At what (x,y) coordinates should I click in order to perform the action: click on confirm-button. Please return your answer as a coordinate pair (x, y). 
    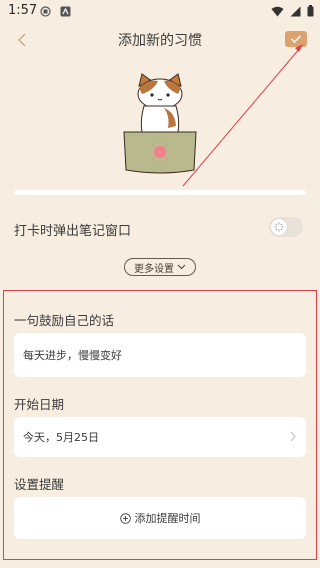
    Looking at the image, I should click on (296, 39).